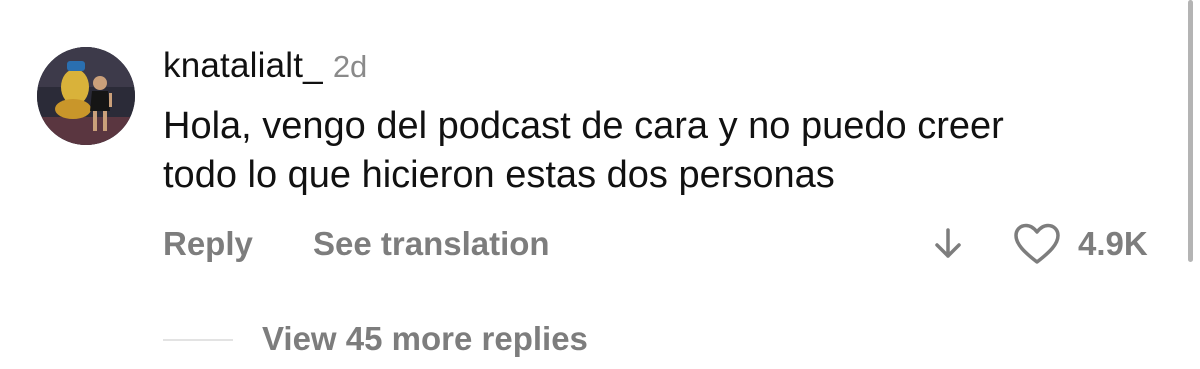 The image size is (1200, 369). I want to click on reply-button: Reply, so click(208, 244).